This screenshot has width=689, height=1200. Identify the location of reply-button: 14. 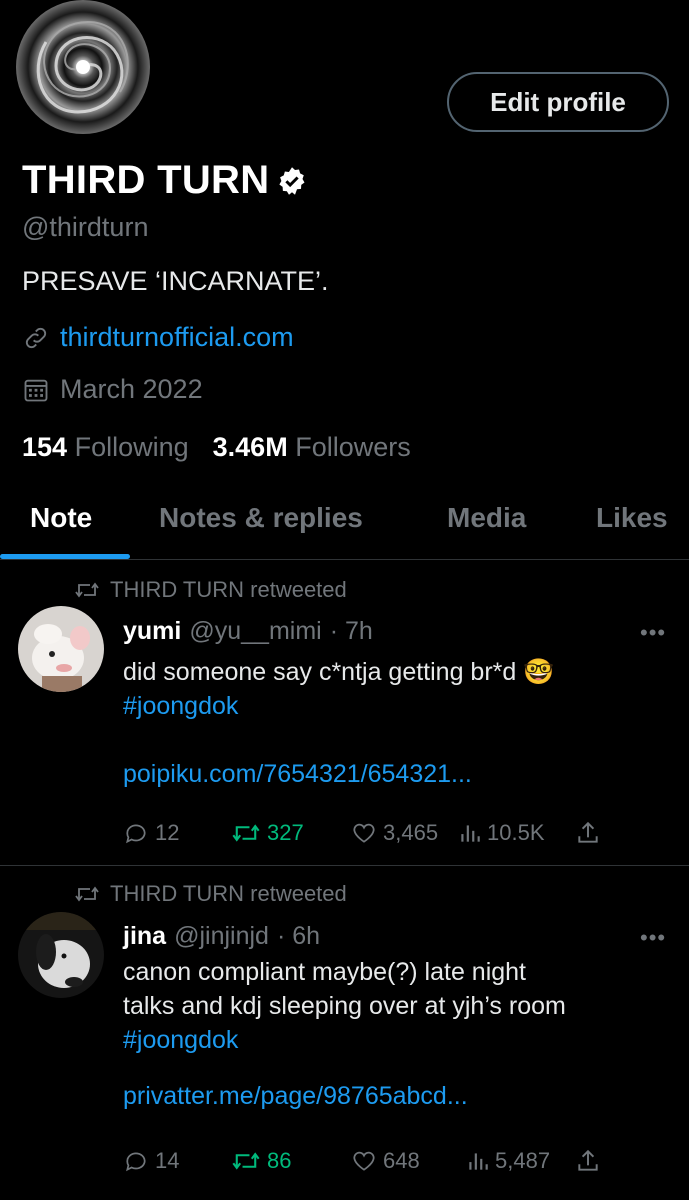
(151, 1161).